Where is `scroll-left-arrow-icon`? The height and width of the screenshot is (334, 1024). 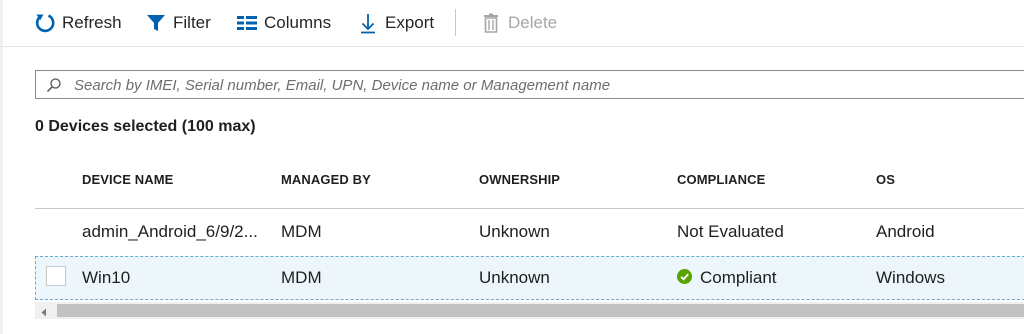 scroll-left-arrow-icon is located at coordinates (44, 311).